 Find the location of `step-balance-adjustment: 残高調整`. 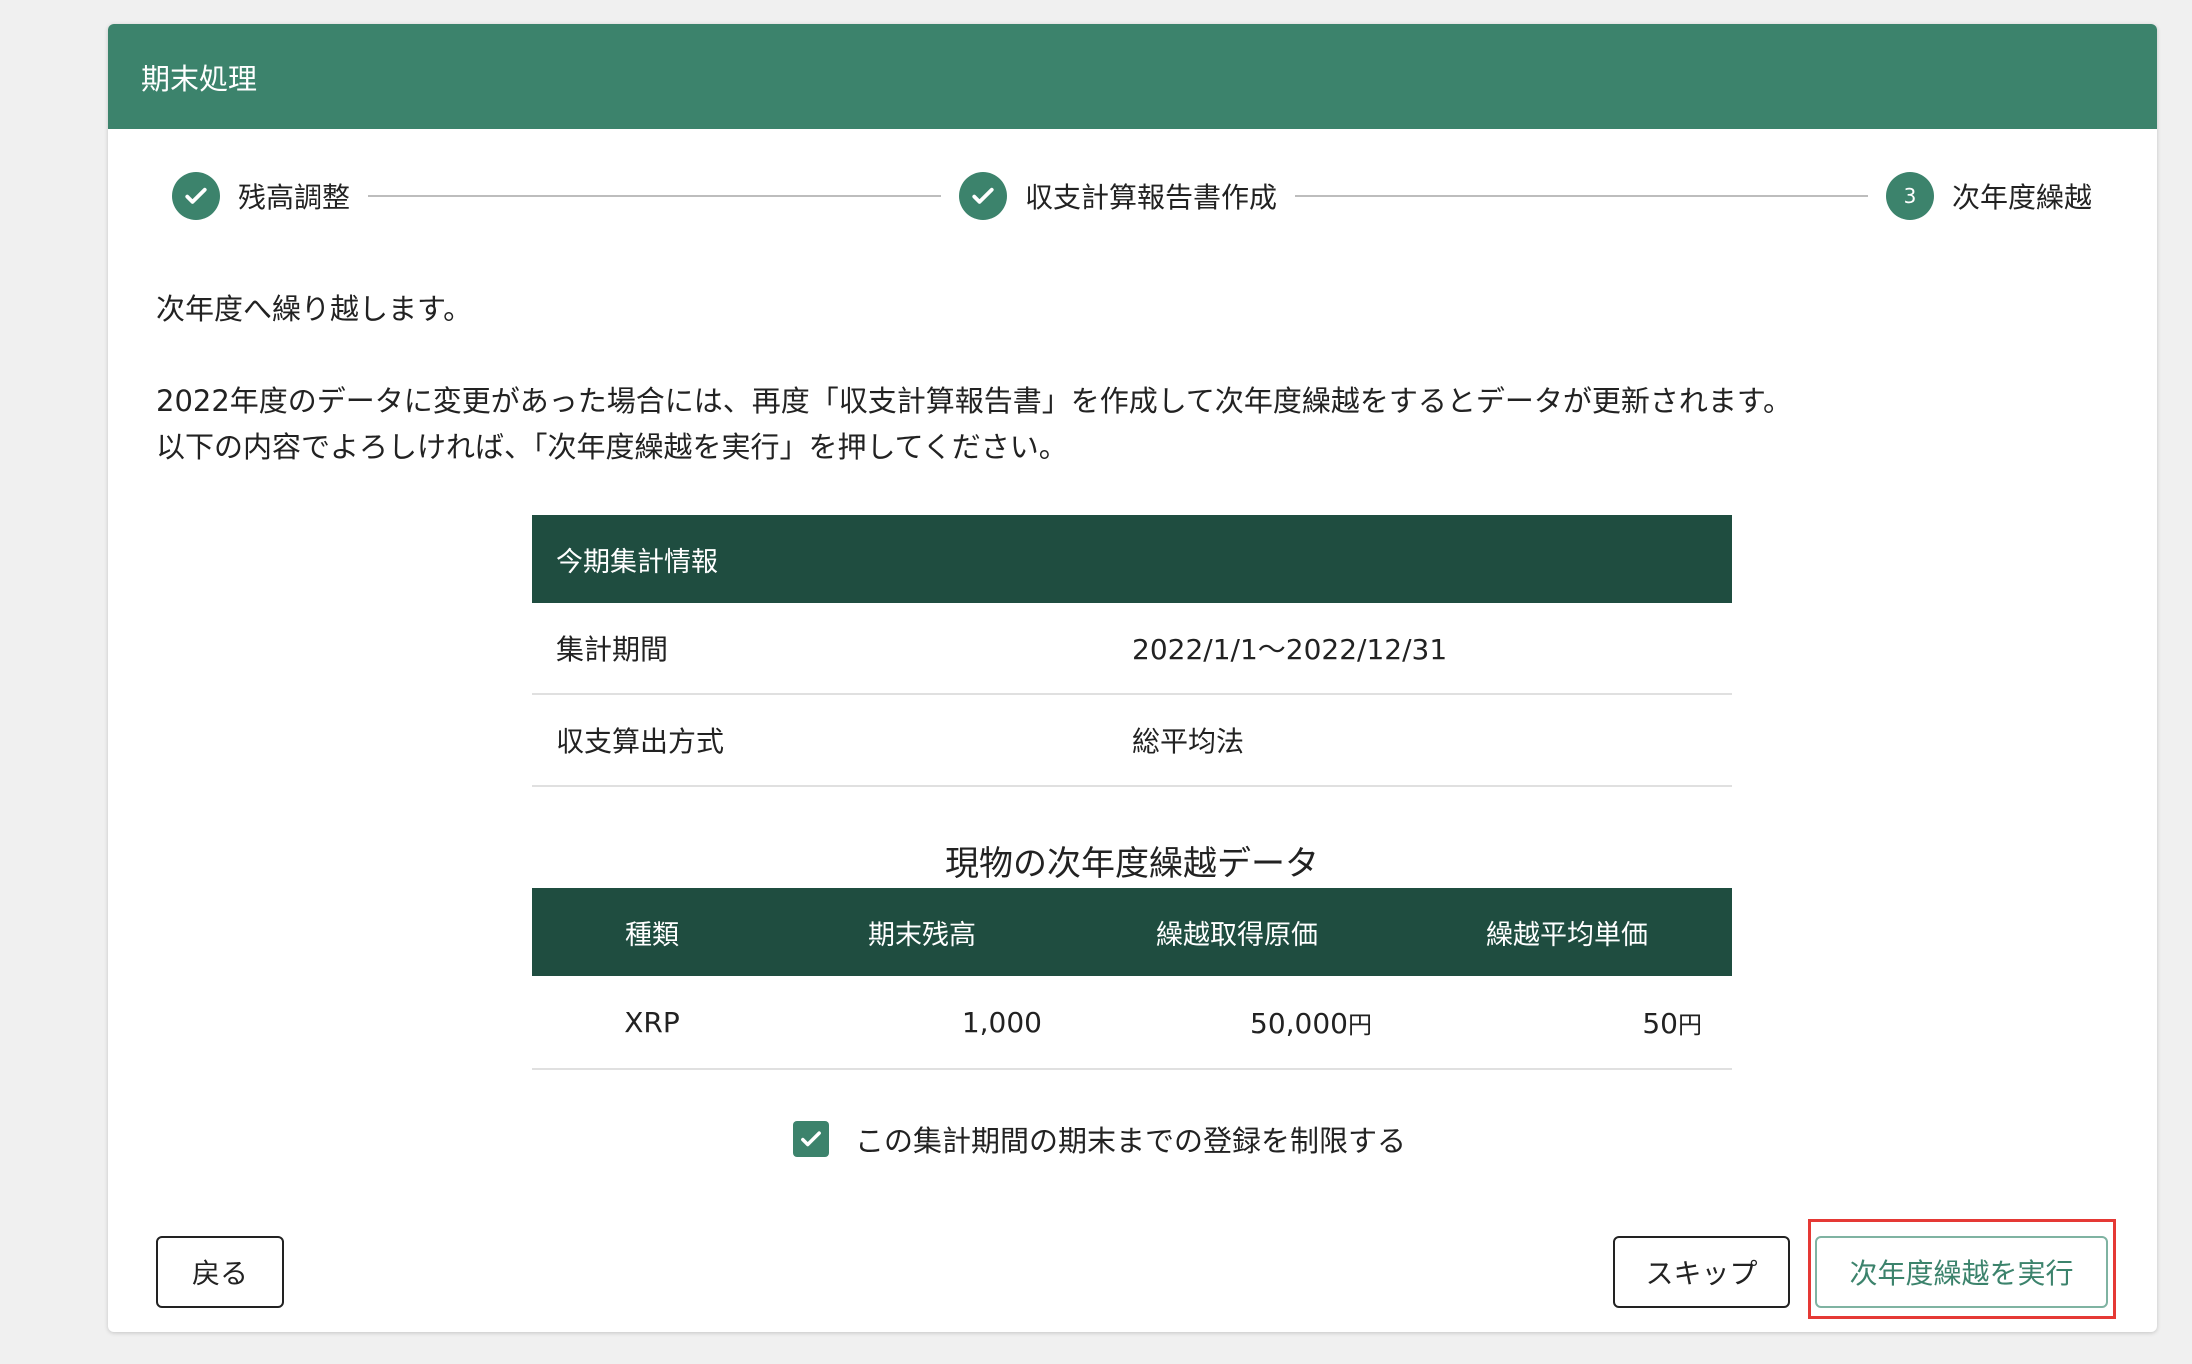

step-balance-adjustment: 残高調整 is located at coordinates (261, 196).